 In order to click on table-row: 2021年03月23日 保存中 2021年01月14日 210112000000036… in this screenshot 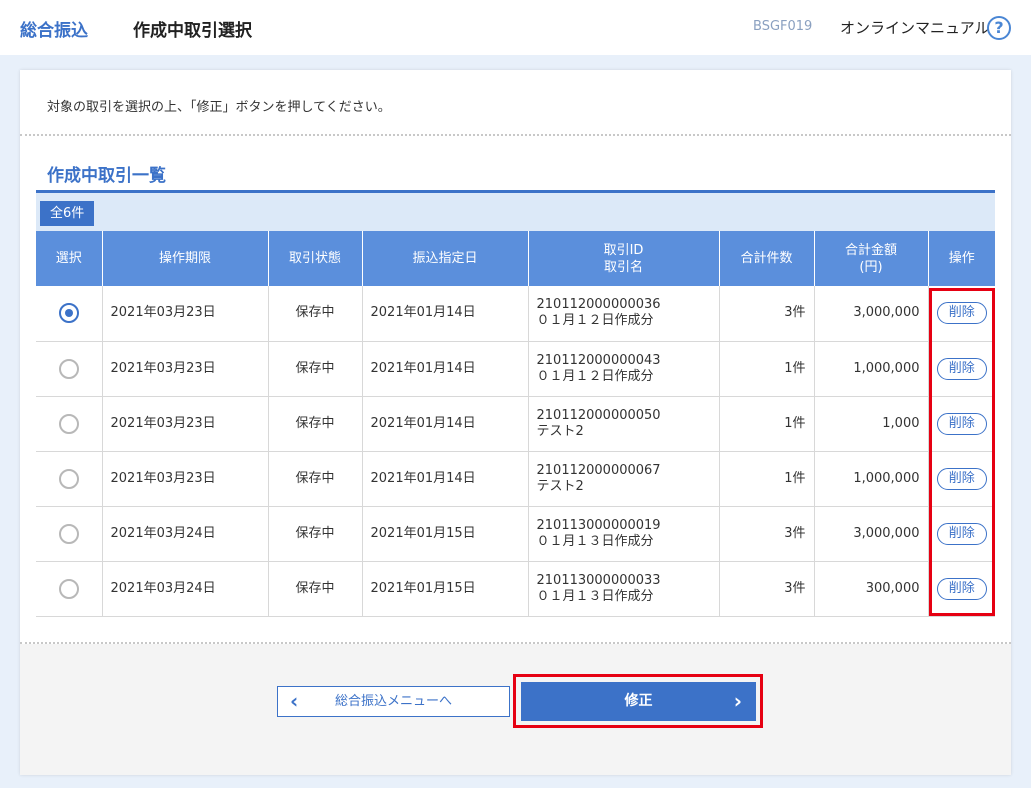, I will do `click(515, 314)`.